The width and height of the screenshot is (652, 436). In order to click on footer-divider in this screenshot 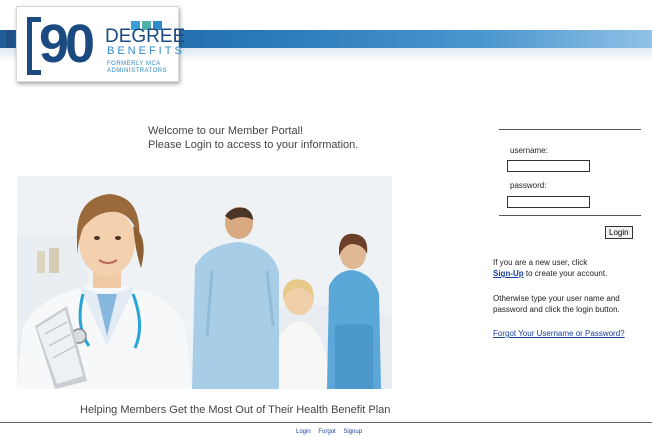, I will do `click(326, 422)`.